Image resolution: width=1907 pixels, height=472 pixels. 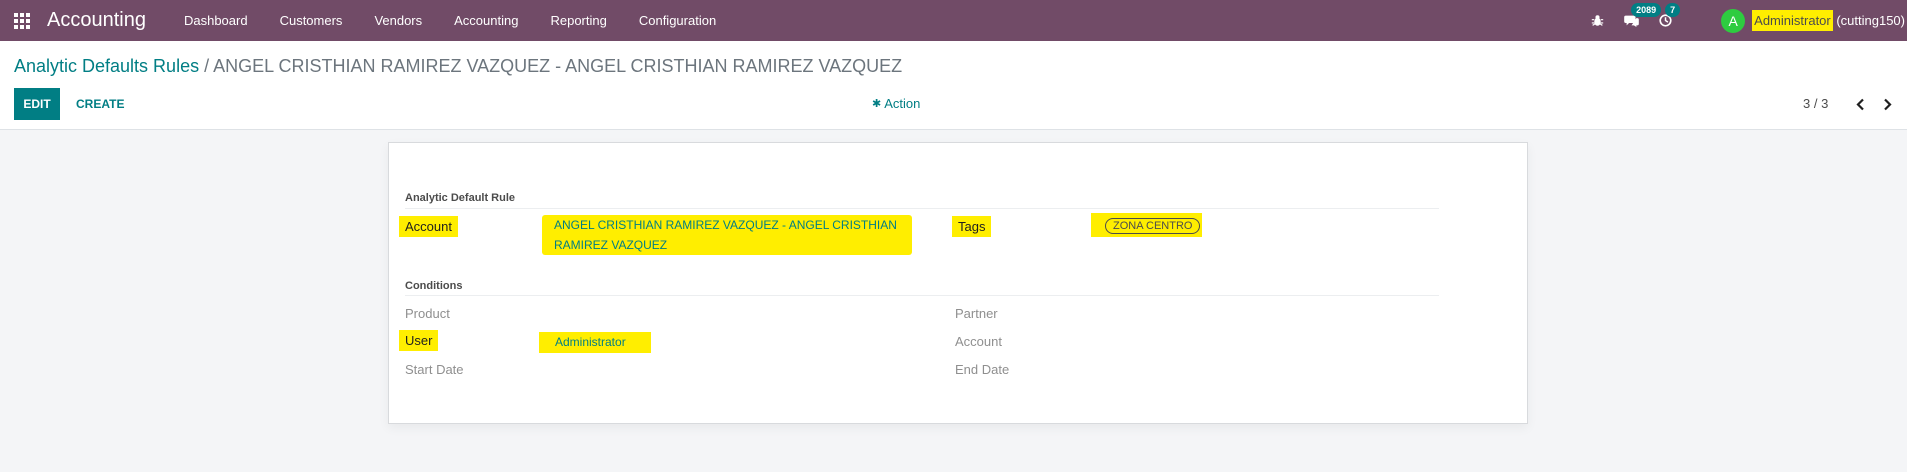 I want to click on user-label: User, so click(x=419, y=340).